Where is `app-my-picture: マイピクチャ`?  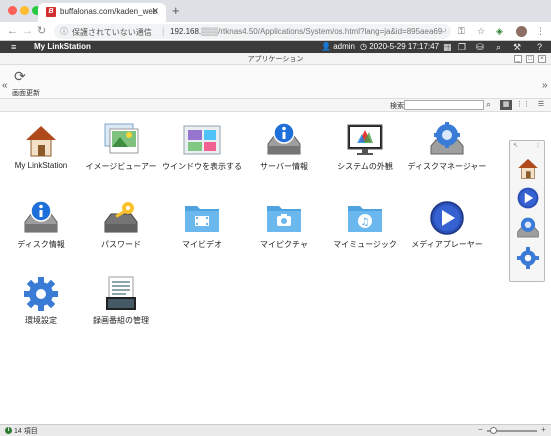 app-my-picture: マイピクチャ is located at coordinates (284, 225).